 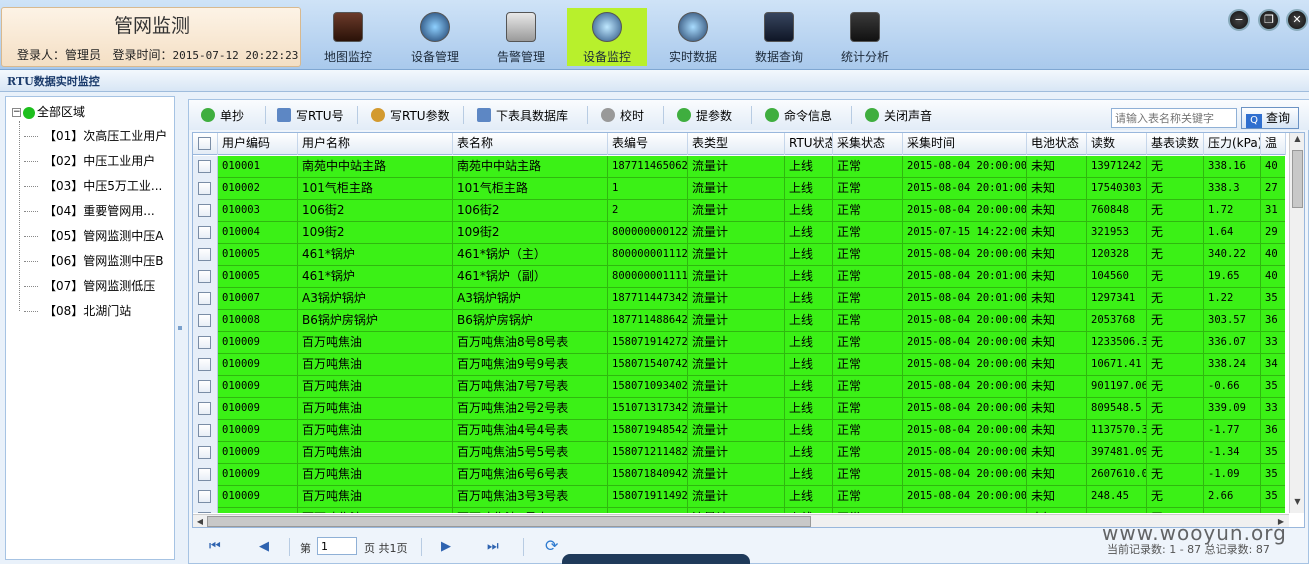 I want to click on column-header: 表名称, so click(x=530, y=144).